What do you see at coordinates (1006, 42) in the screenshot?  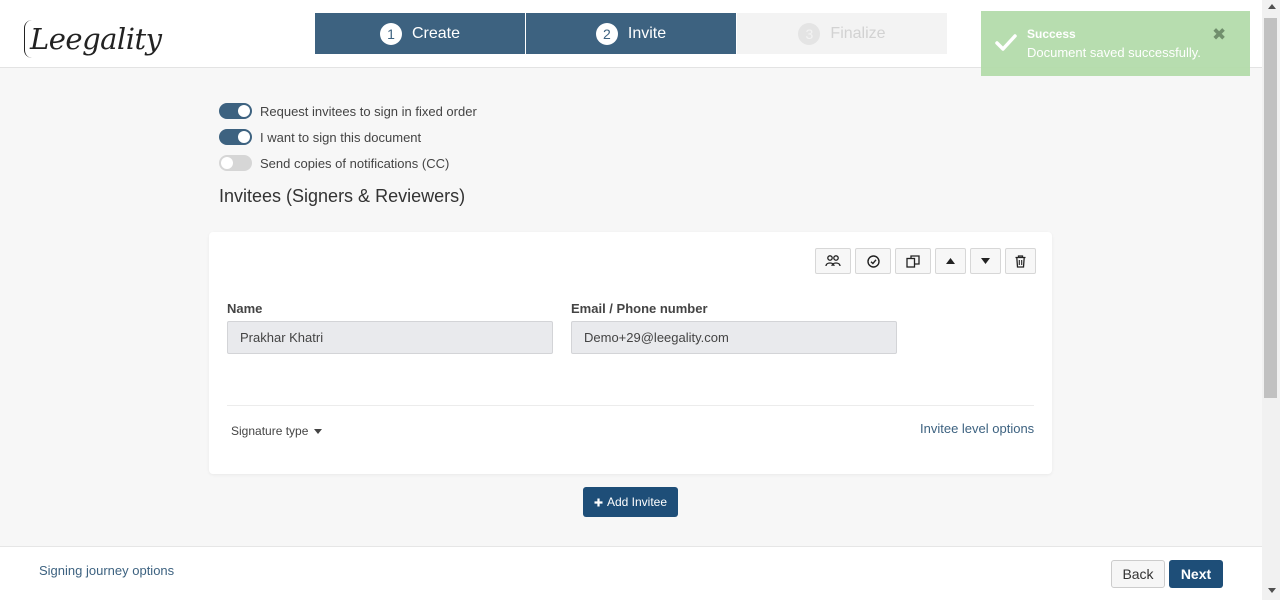 I see `checkmark-icon` at bounding box center [1006, 42].